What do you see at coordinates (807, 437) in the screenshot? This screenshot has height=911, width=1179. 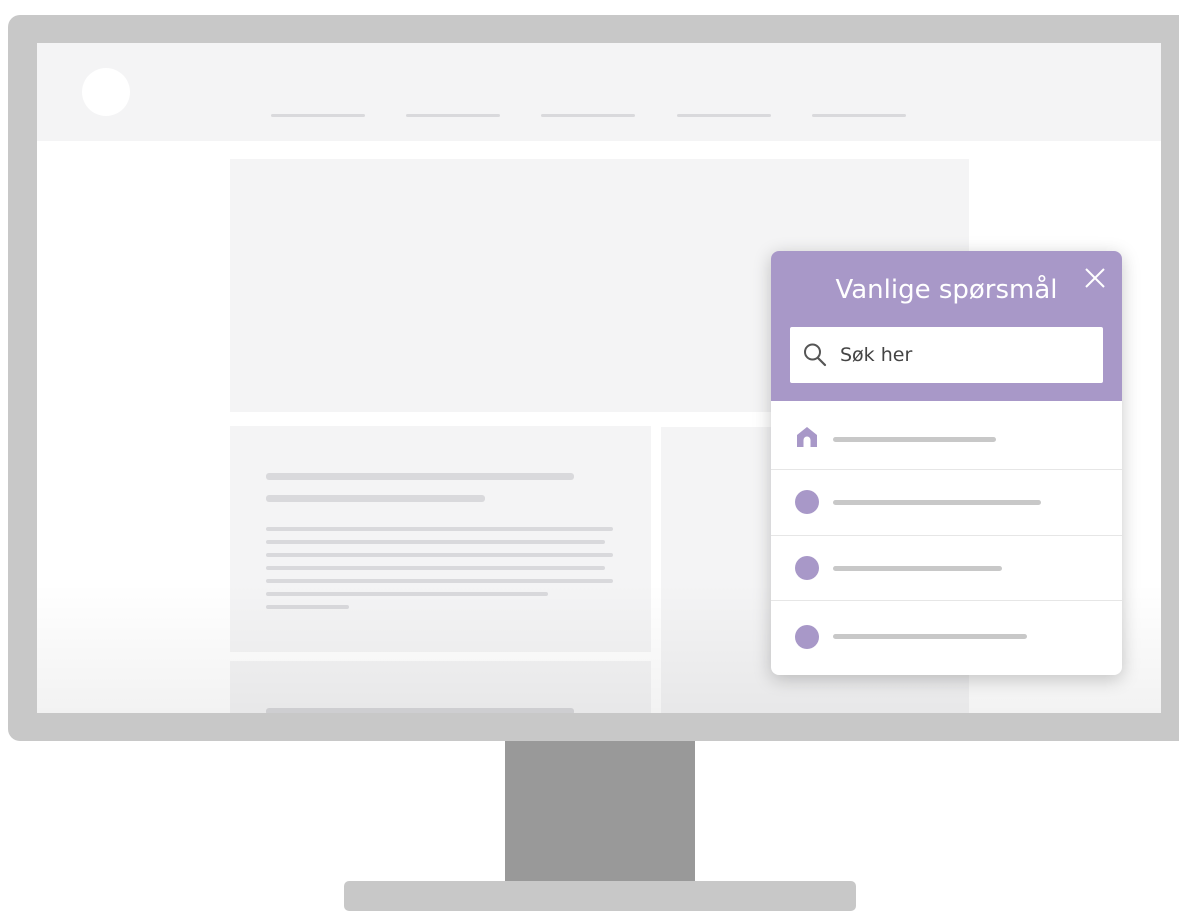 I see `home-icon` at bounding box center [807, 437].